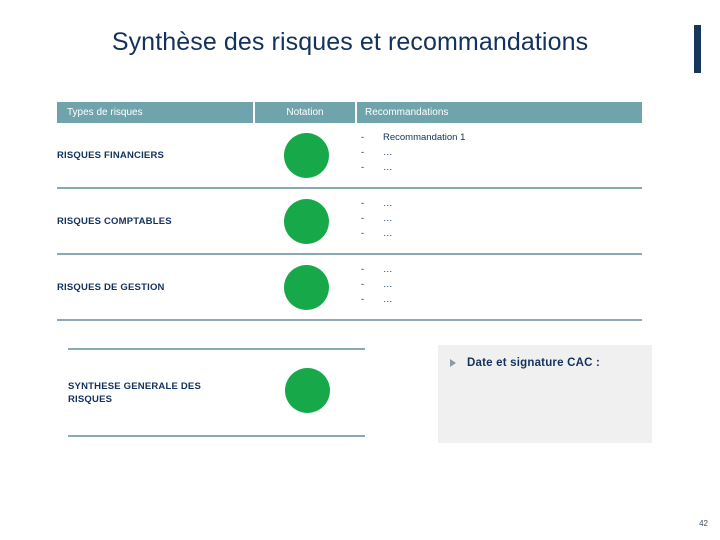  I want to click on recommendation-item: - Recommandation 1, so click(501, 137).